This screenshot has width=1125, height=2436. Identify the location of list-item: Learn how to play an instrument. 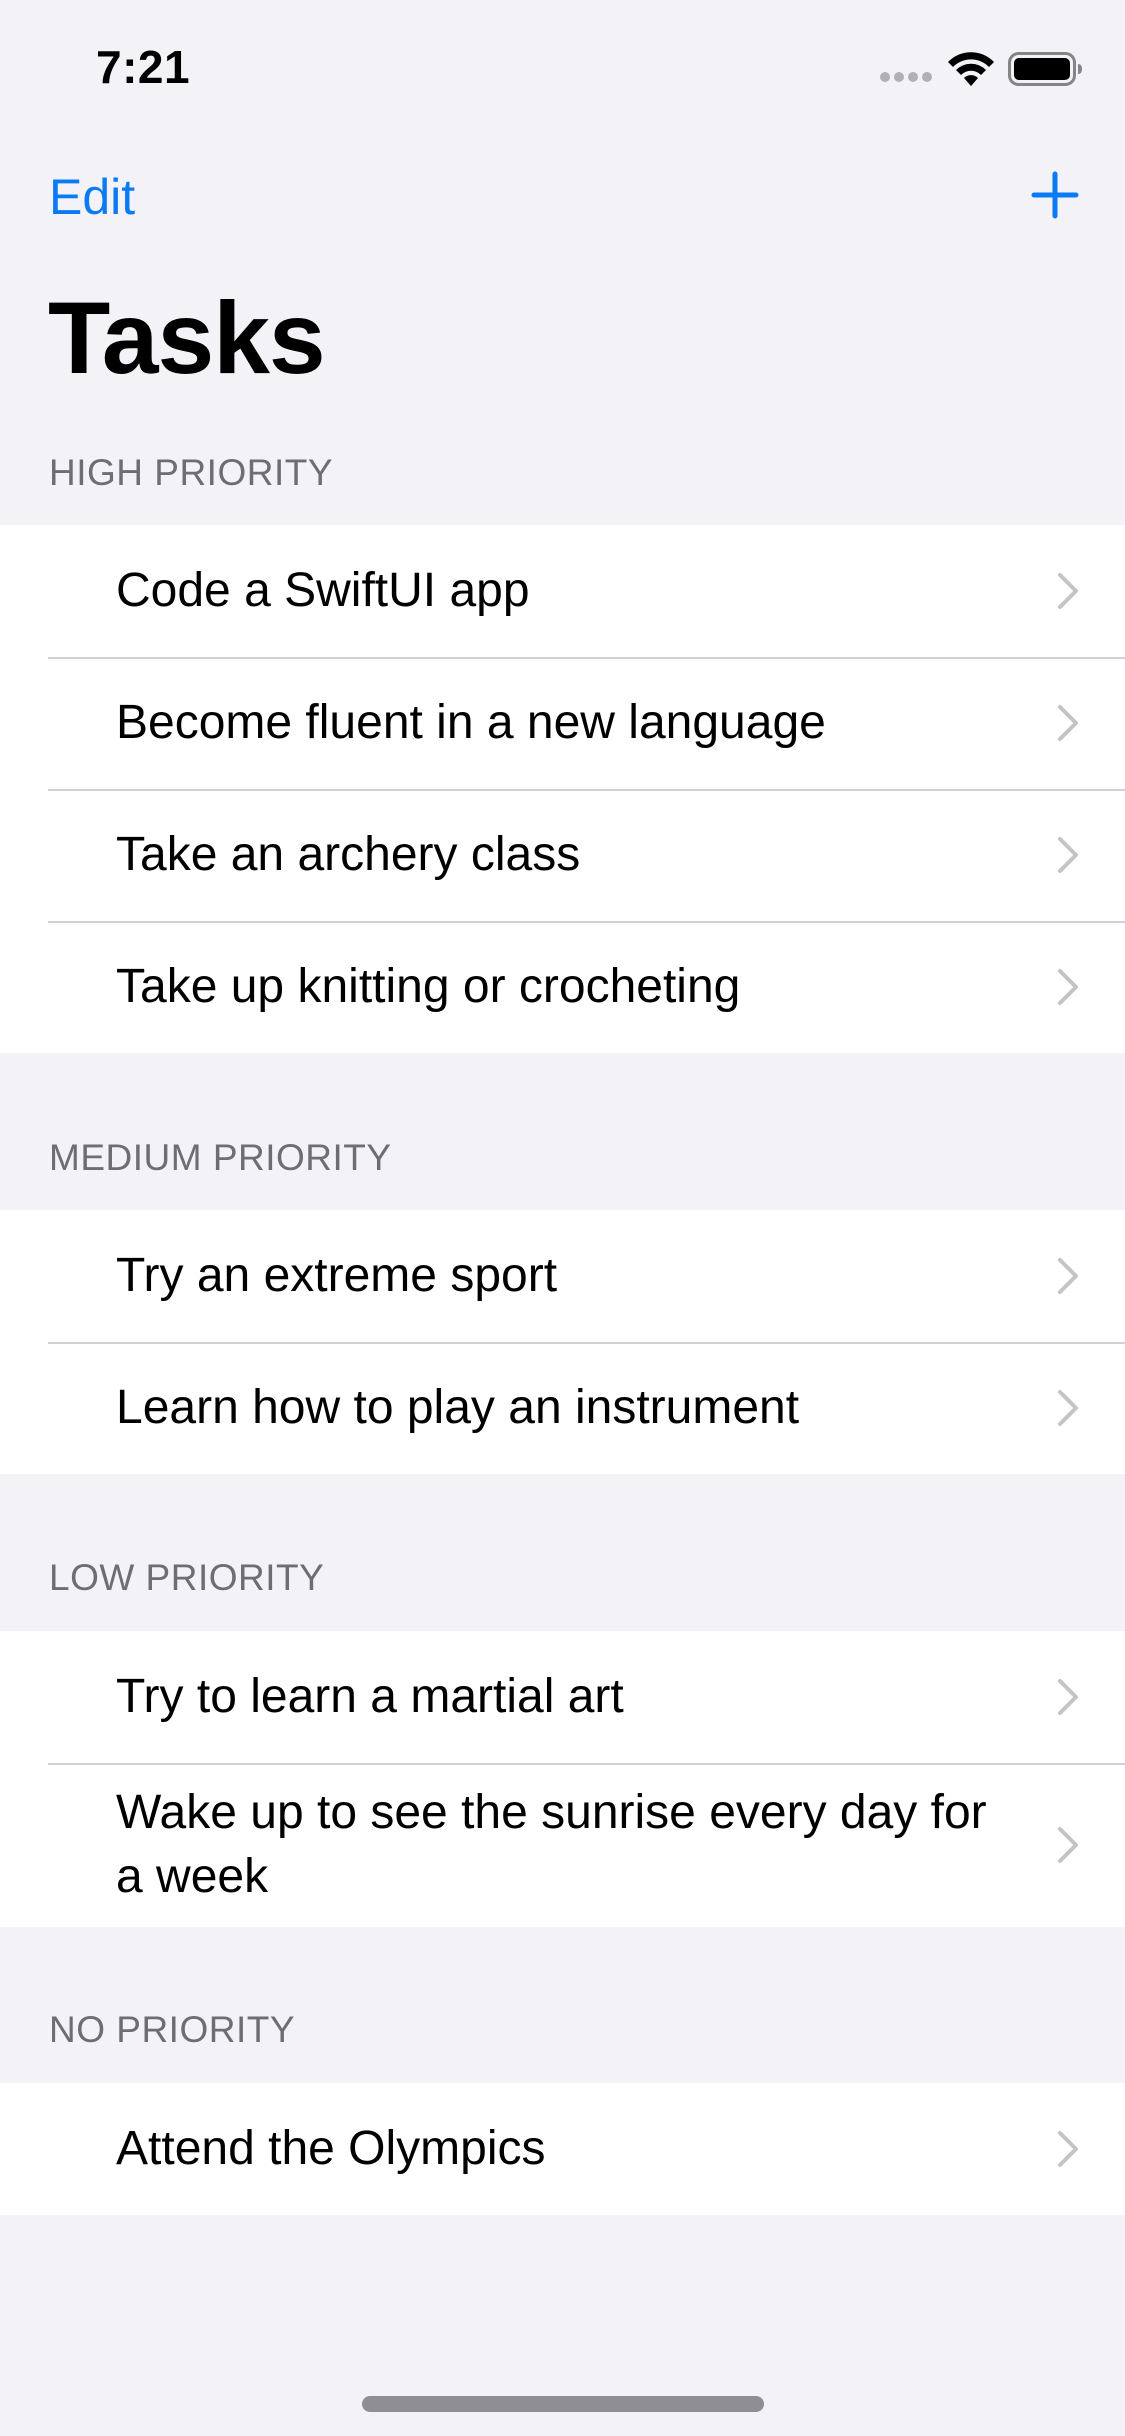
(562, 1408).